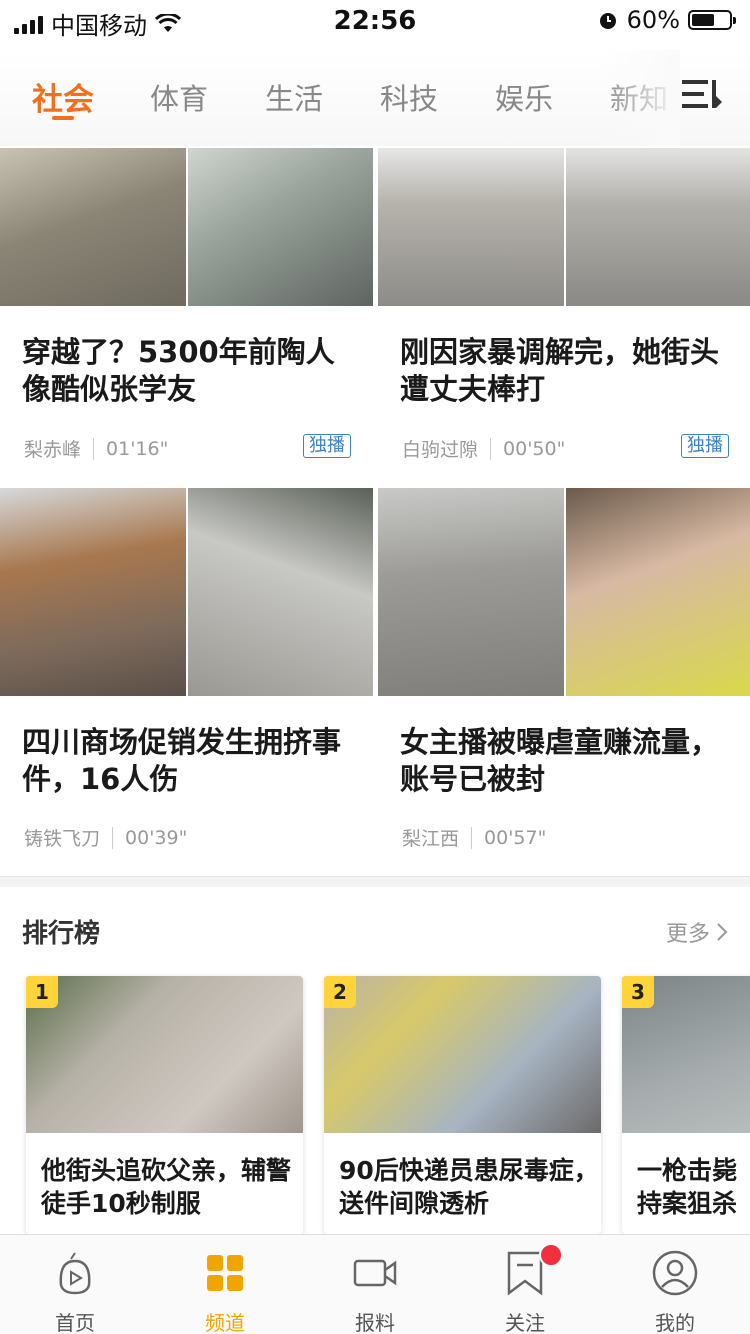 The image size is (750, 1334). Describe the element at coordinates (712, 20) in the screenshot. I see `battery-icon` at that location.